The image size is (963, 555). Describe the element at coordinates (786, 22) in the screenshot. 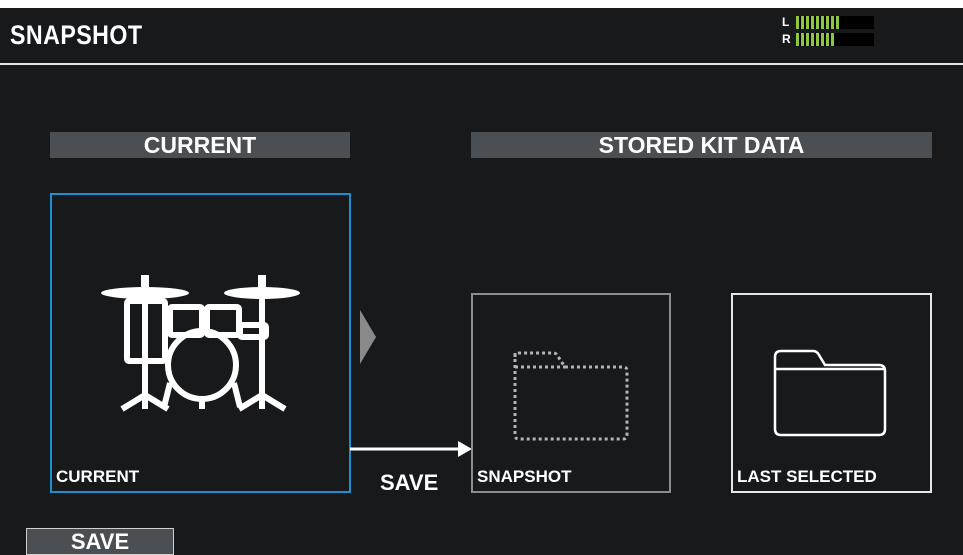

I see `level-meter-left-label: L` at that location.